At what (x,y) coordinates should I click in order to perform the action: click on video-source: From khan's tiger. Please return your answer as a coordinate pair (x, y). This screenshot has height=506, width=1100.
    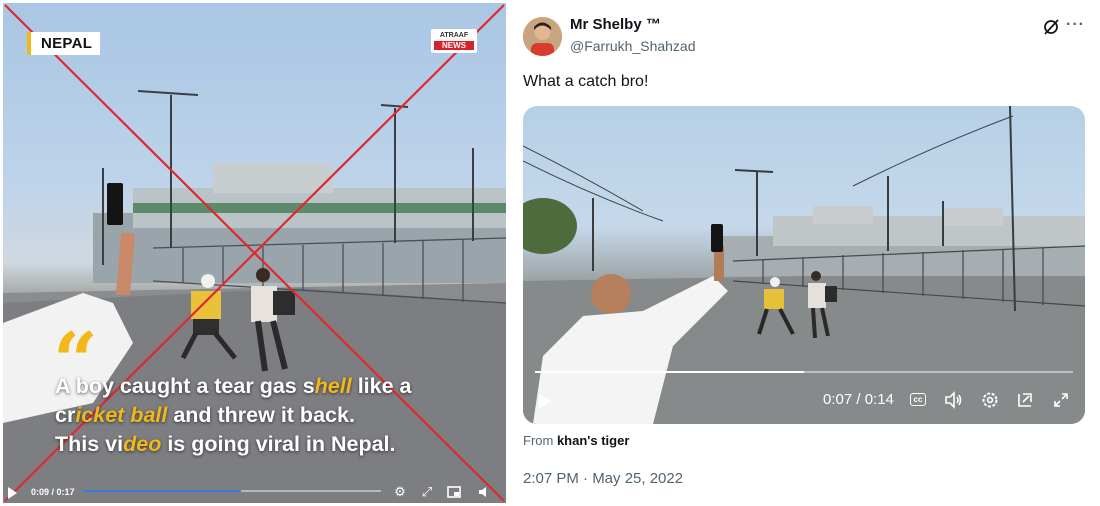
    Looking at the image, I should click on (576, 440).